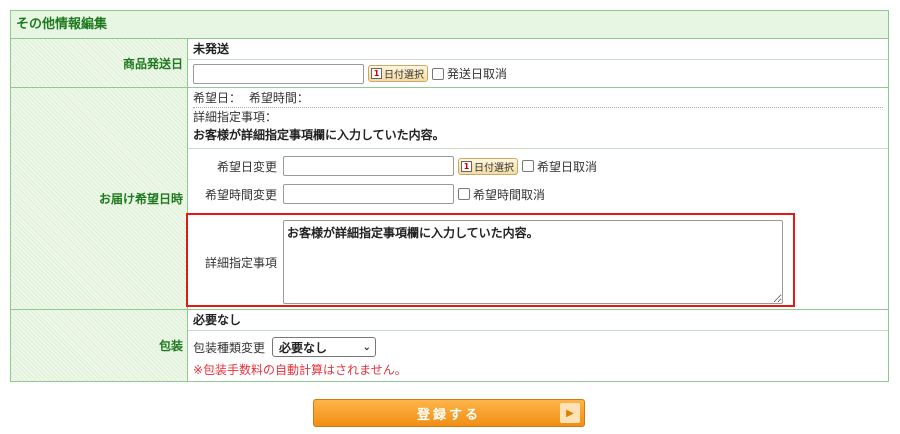 This screenshot has width=900, height=434. I want to click on packaging-label: 包装, so click(99, 345).